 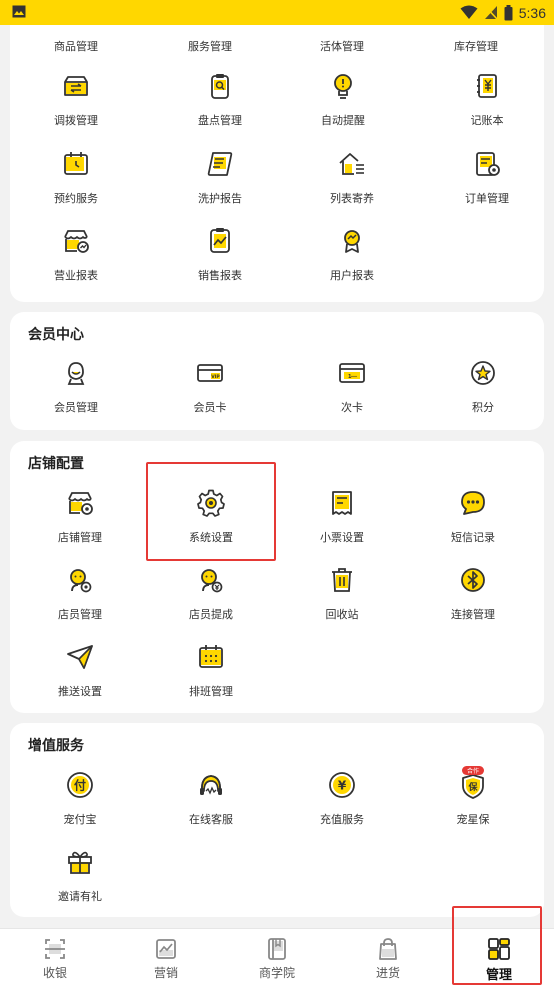 I want to click on inventory-check-icon, so click(x=220, y=86).